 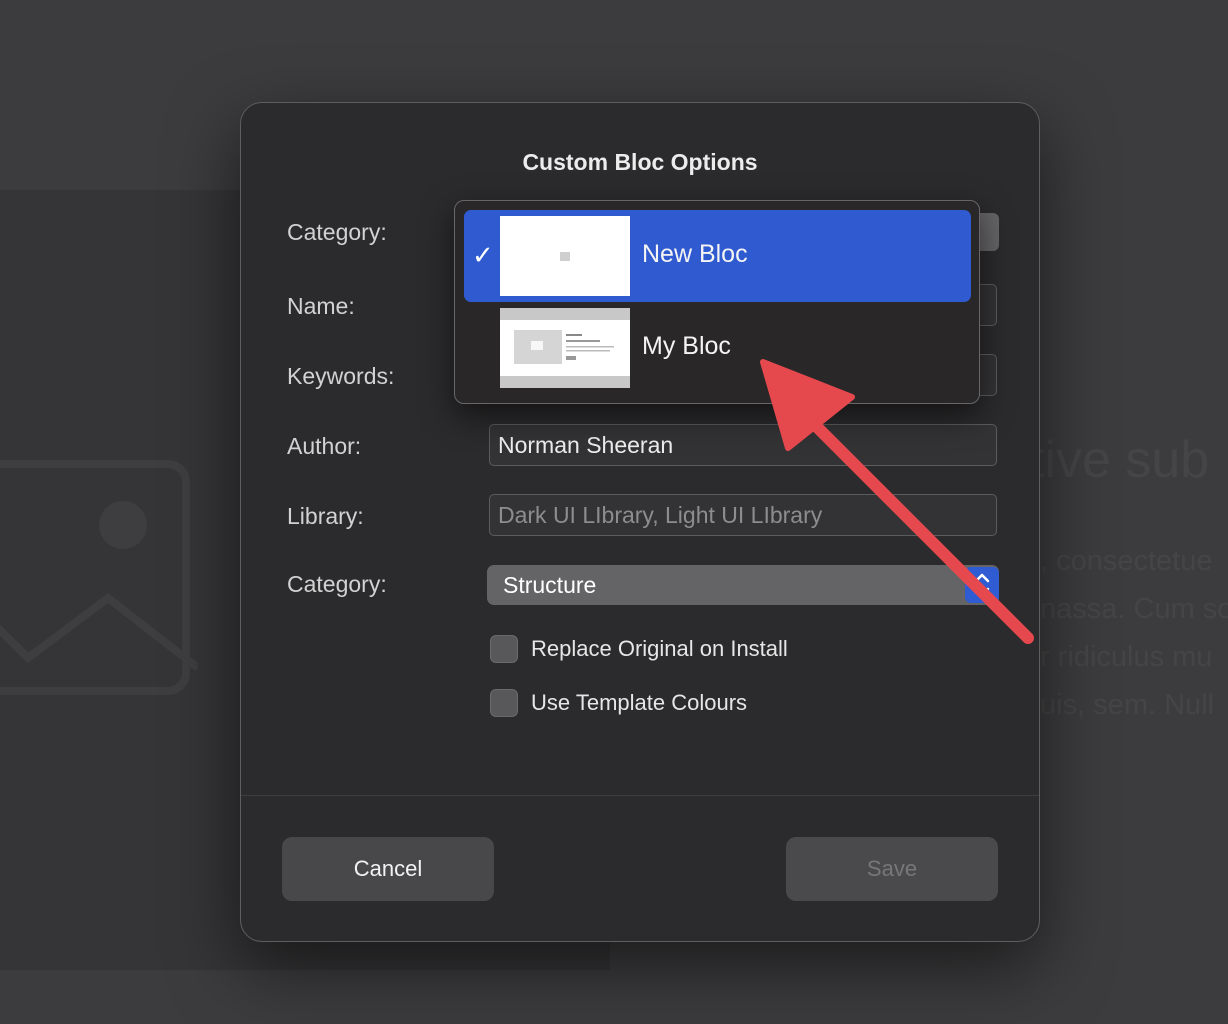 What do you see at coordinates (982, 585) in the screenshot?
I see `chevron-updown-icon` at bounding box center [982, 585].